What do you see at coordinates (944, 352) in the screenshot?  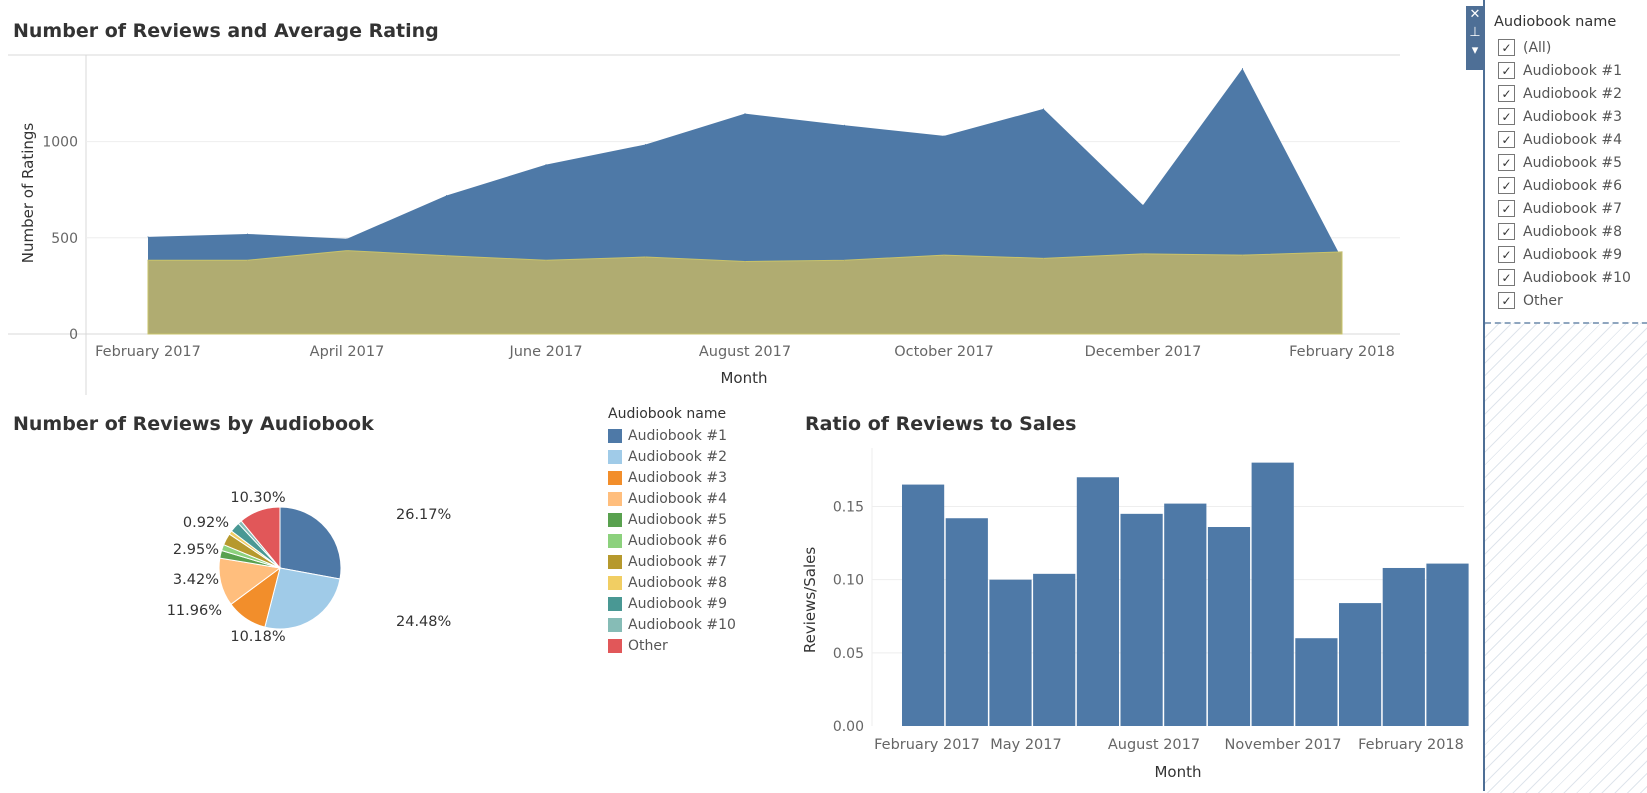 I see `area-x-tick-label: October 2017` at bounding box center [944, 352].